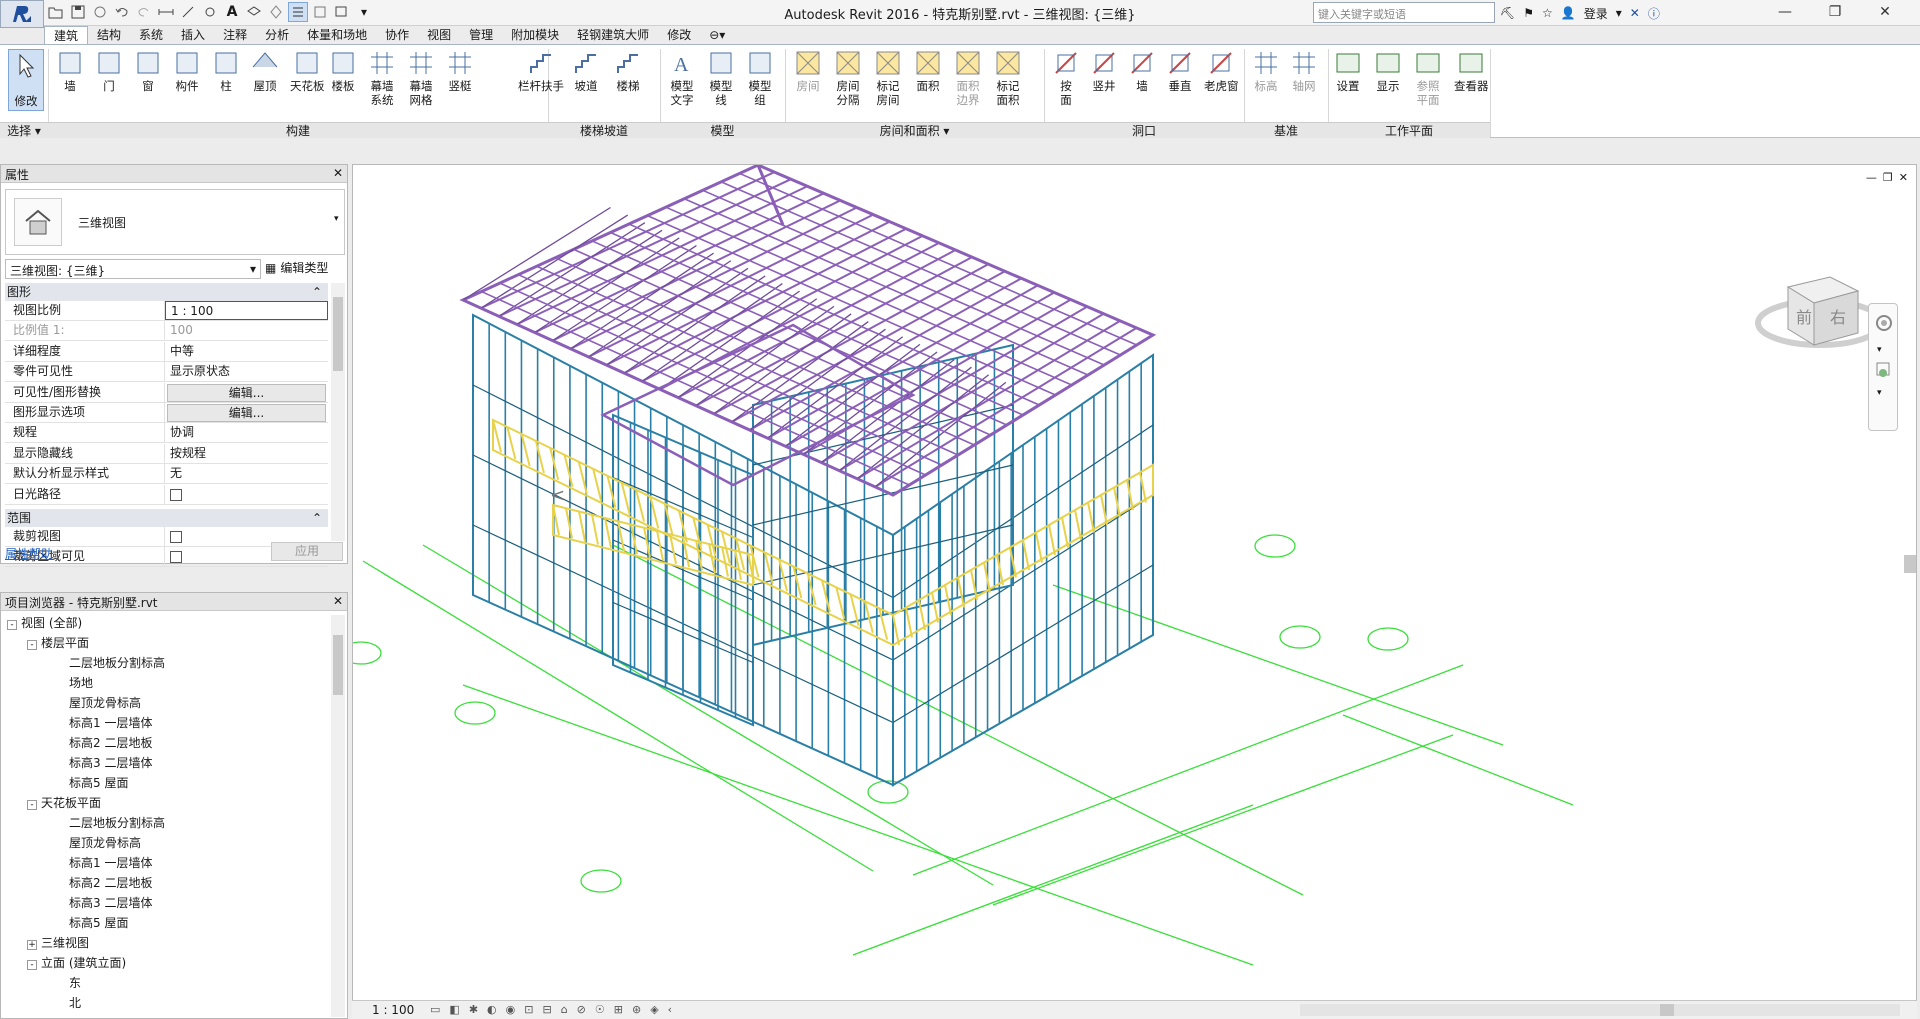 The image size is (1920, 1019). I want to click on tree-elevations: - 立面 (建筑立面), so click(76, 963).